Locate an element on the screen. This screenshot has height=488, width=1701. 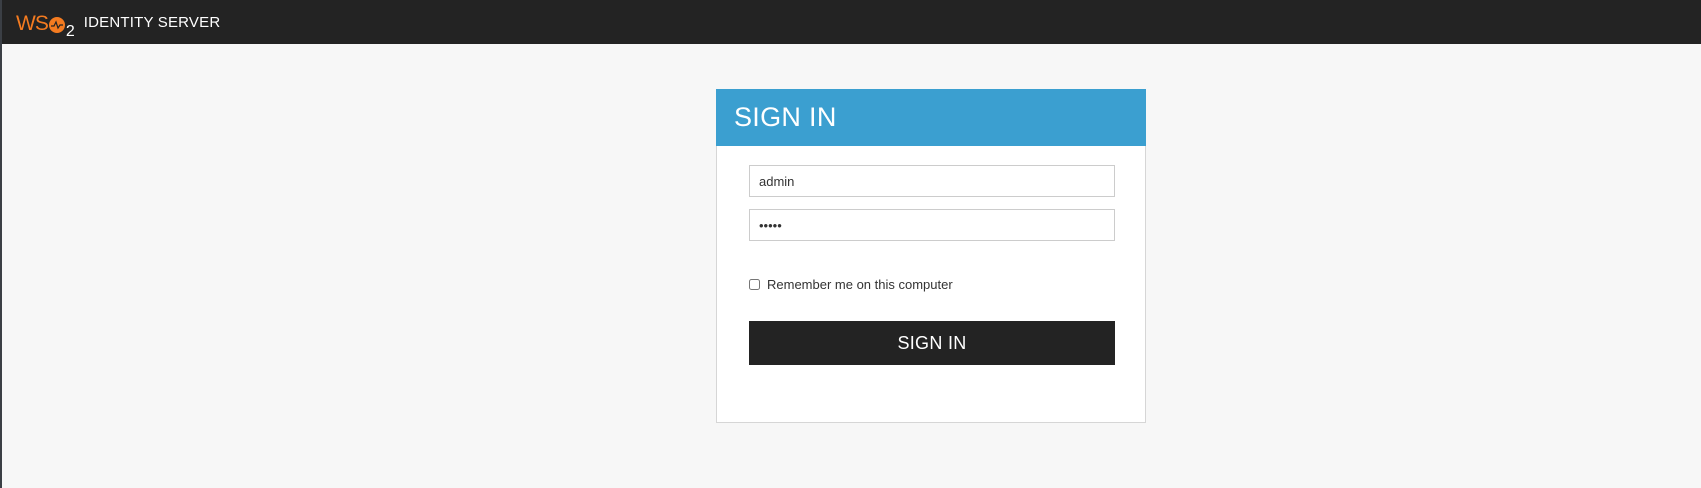
remember-me-option: Remember me on this computer is located at coordinates (851, 284).